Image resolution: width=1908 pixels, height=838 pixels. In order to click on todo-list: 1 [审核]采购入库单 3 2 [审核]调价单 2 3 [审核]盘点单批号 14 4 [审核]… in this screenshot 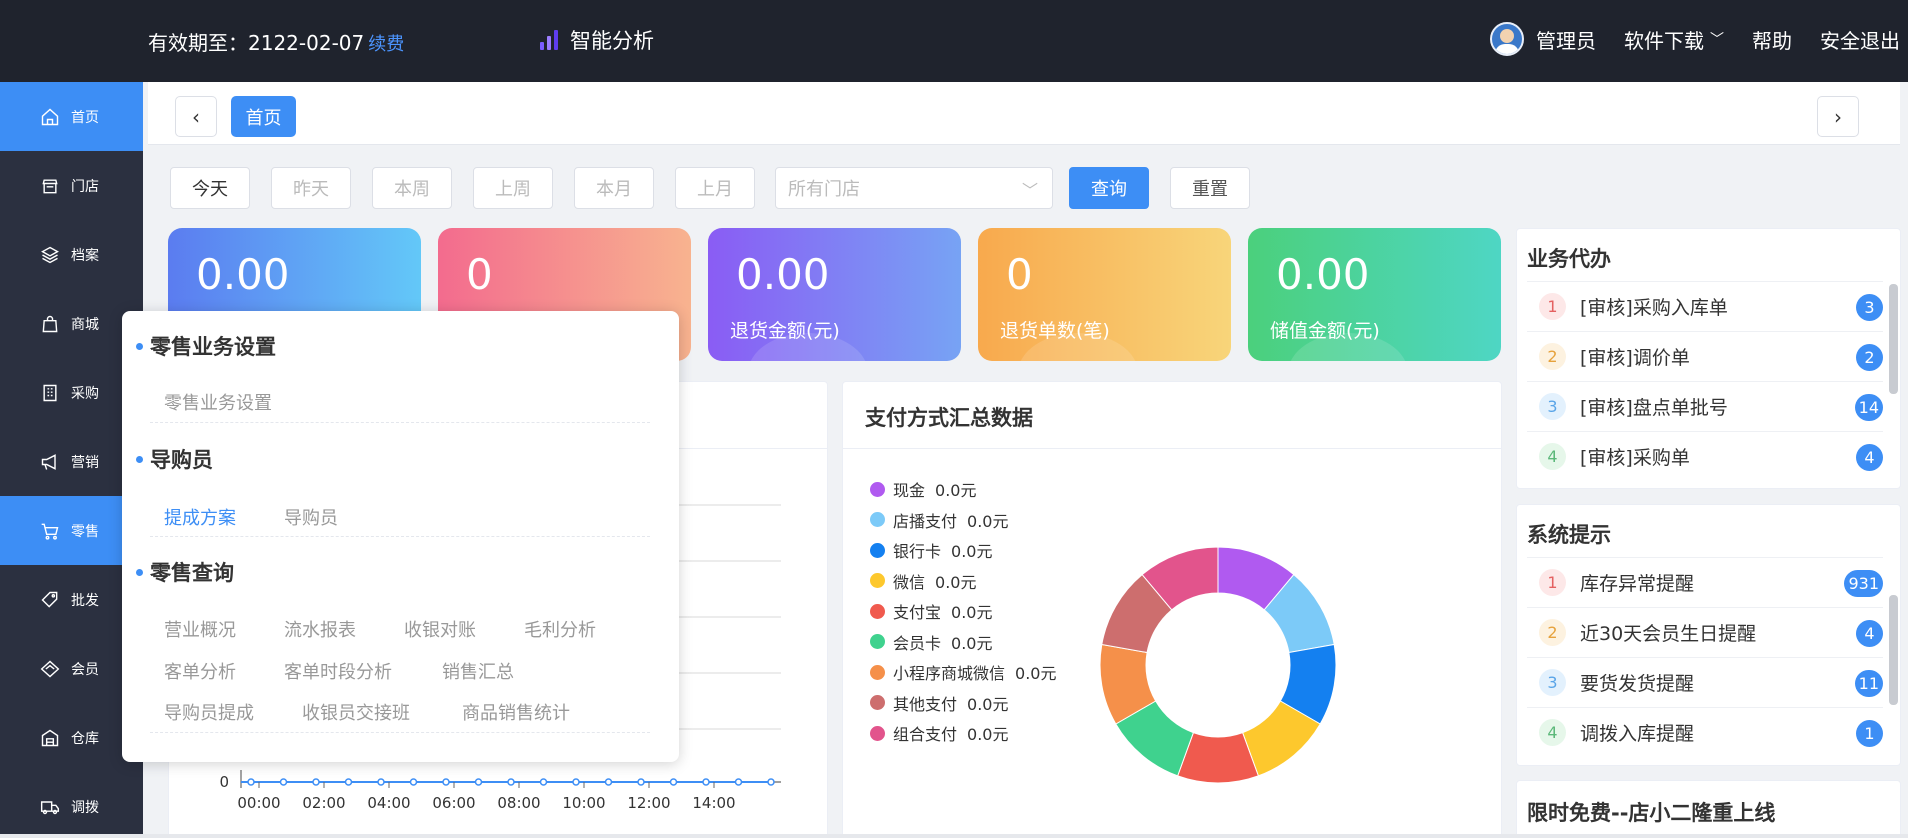, I will do `click(1700, 381)`.